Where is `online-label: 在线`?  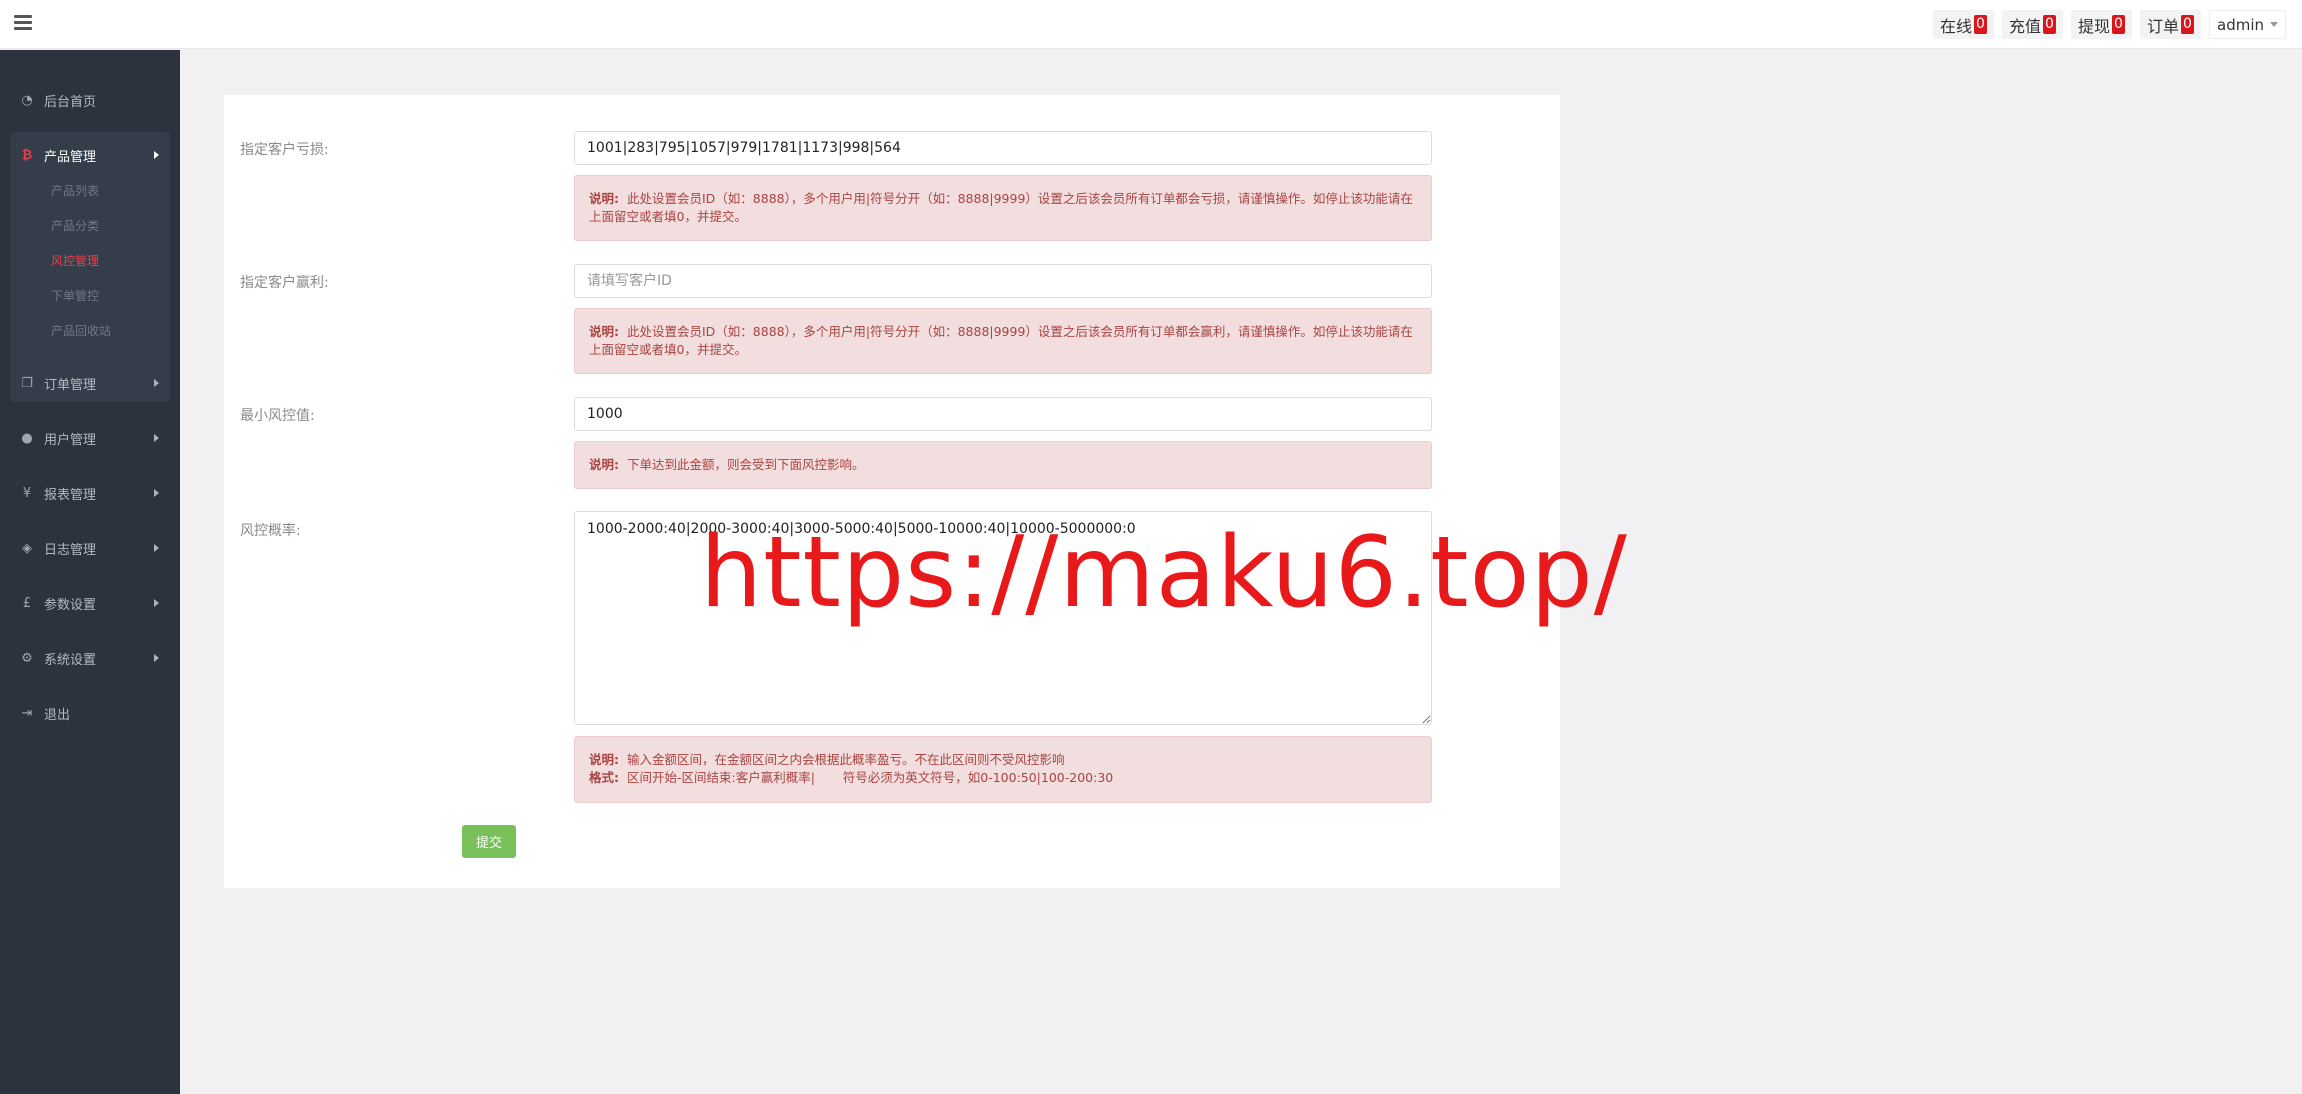 online-label: 在线 is located at coordinates (1955, 26).